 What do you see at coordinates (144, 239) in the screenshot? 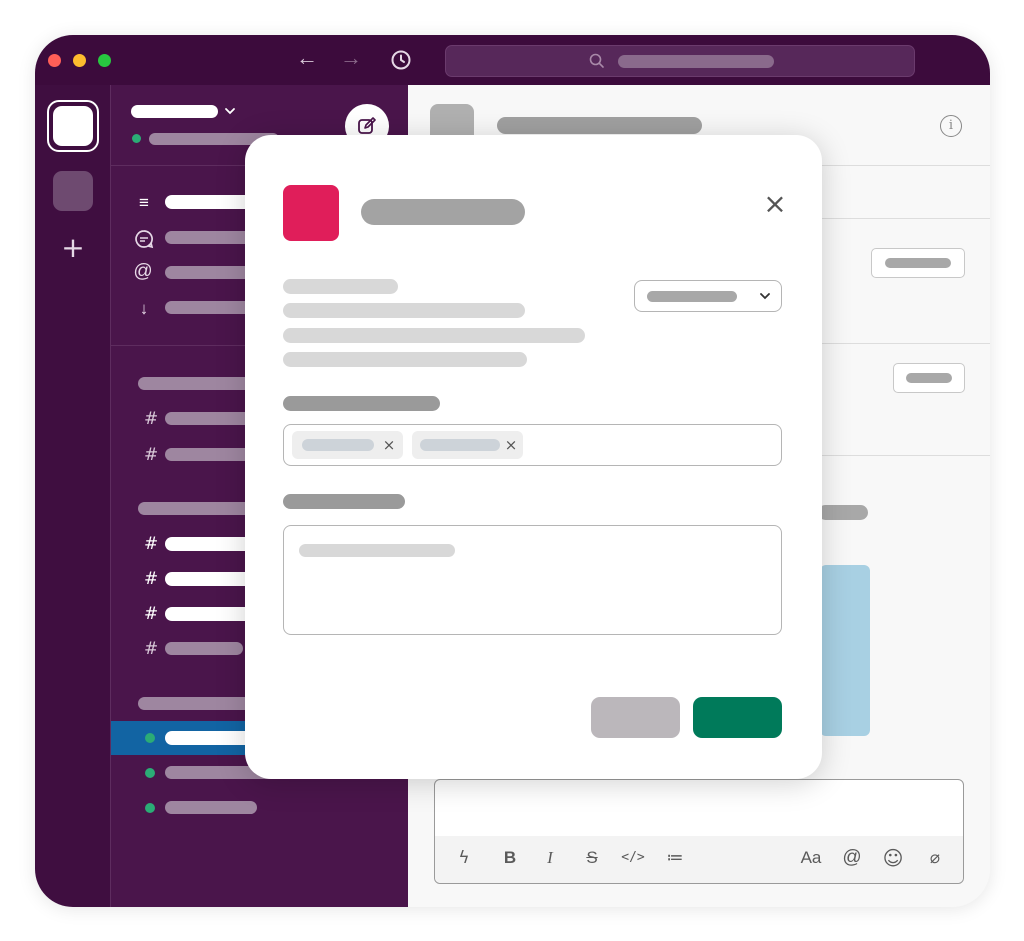
I see `dms-icon` at bounding box center [144, 239].